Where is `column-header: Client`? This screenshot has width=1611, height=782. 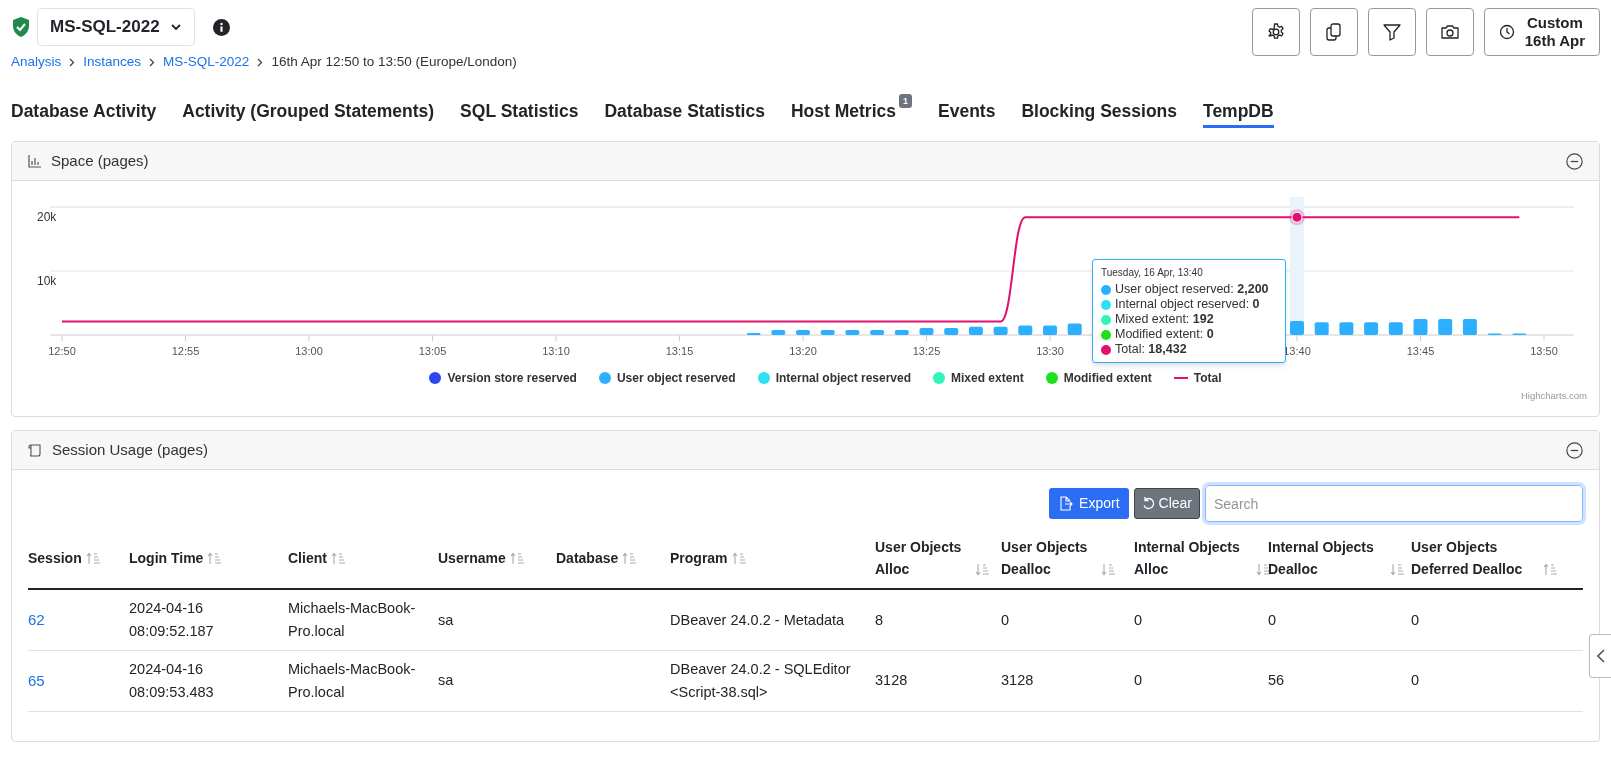 column-header: Client is located at coordinates (307, 558).